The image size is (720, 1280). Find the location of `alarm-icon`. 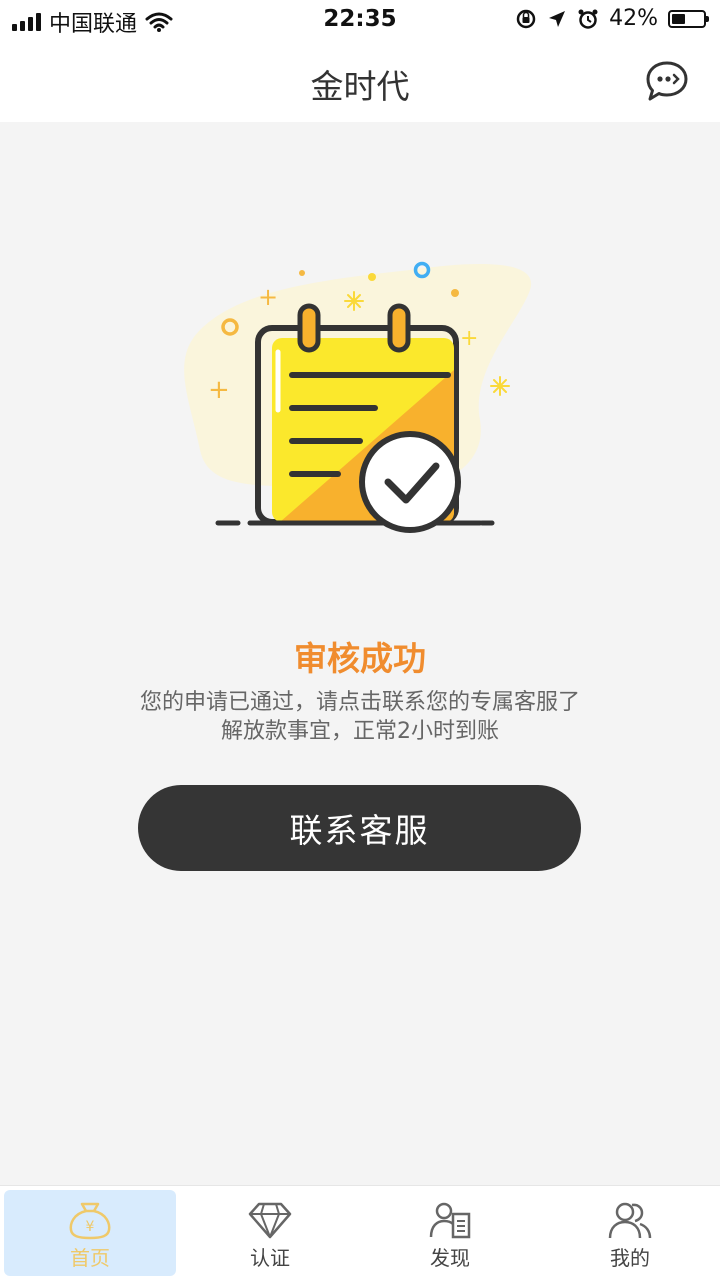

alarm-icon is located at coordinates (588, 19).